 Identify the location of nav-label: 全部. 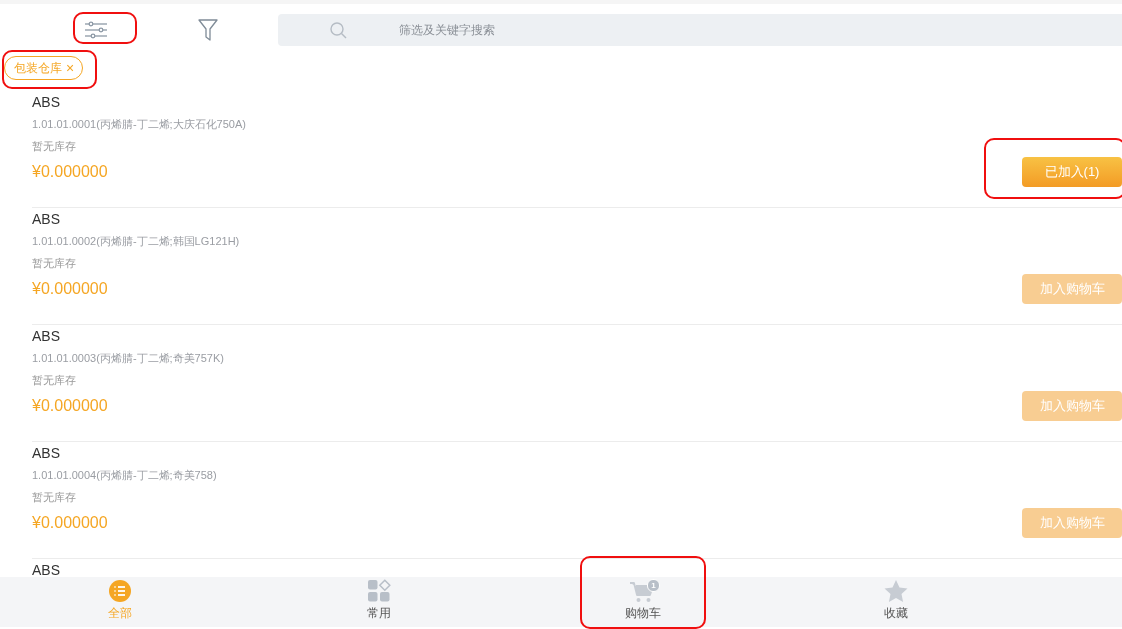
(120, 613).